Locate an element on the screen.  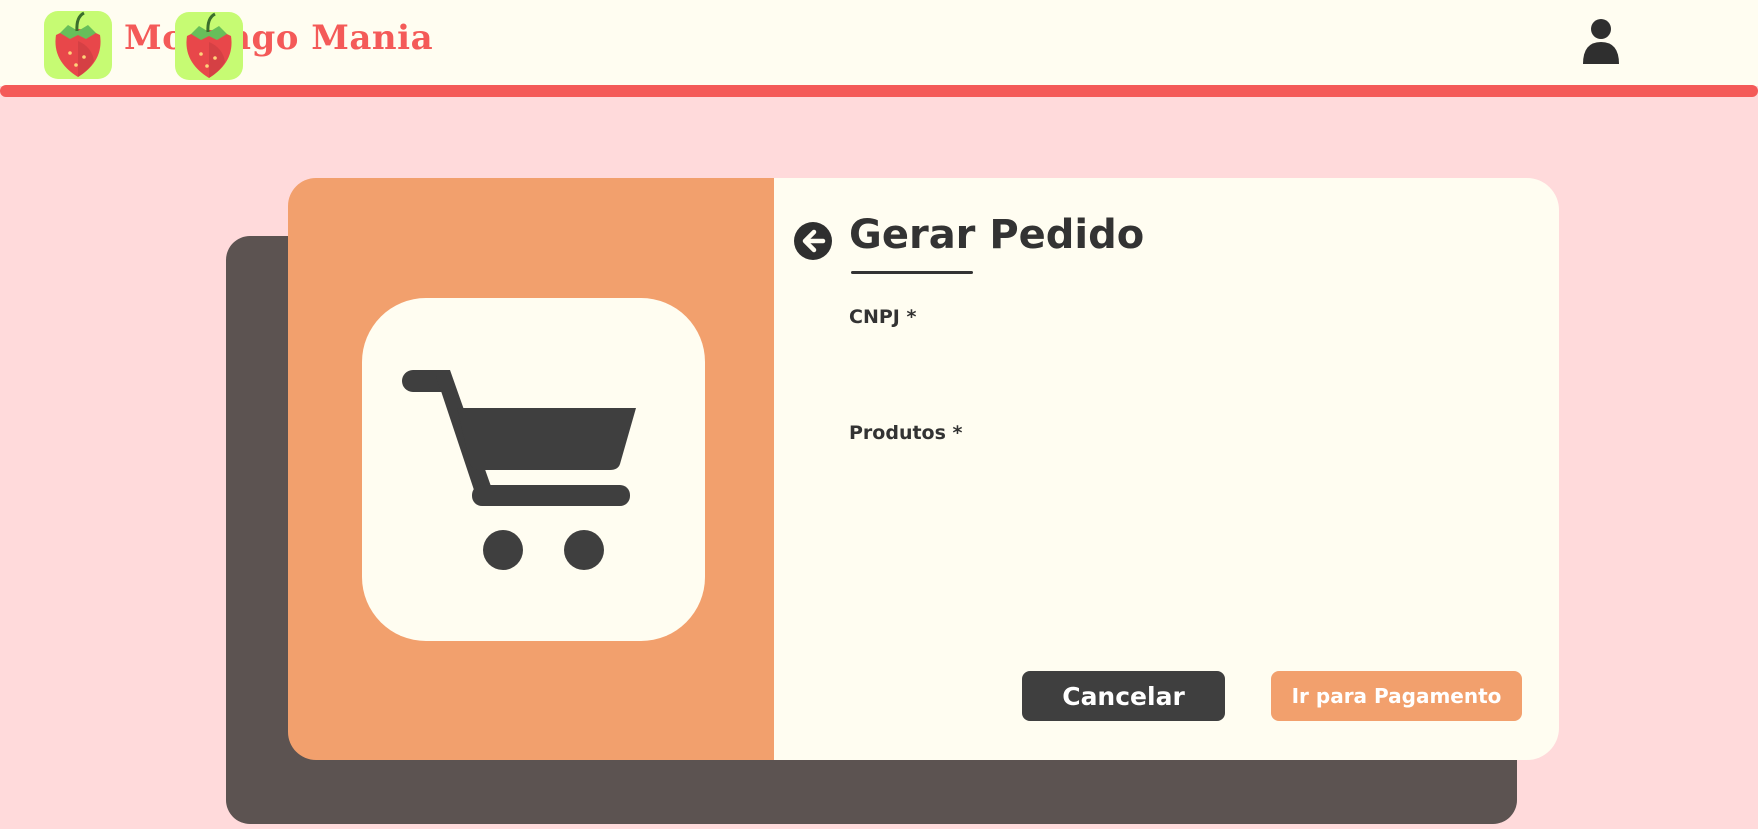
produtos-label: Produtos * is located at coordinates (906, 433).